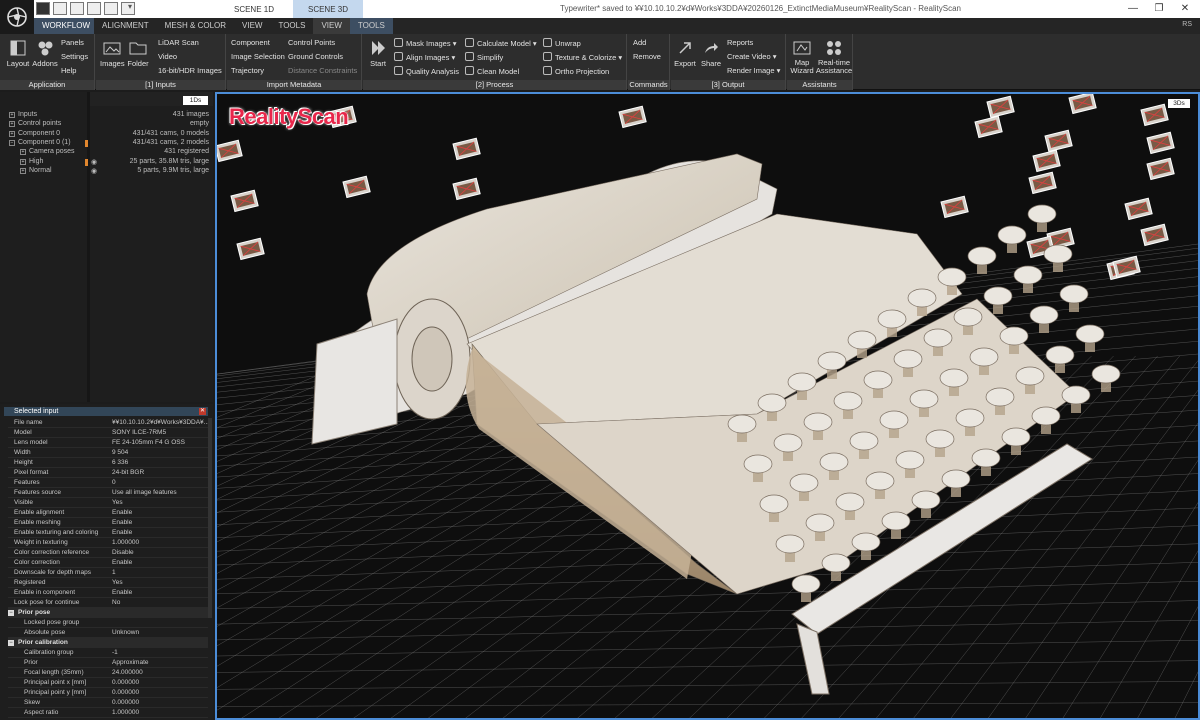  Describe the element at coordinates (106, 115) in the screenshot. I see `tree-row: + Inputs 431 images` at that location.